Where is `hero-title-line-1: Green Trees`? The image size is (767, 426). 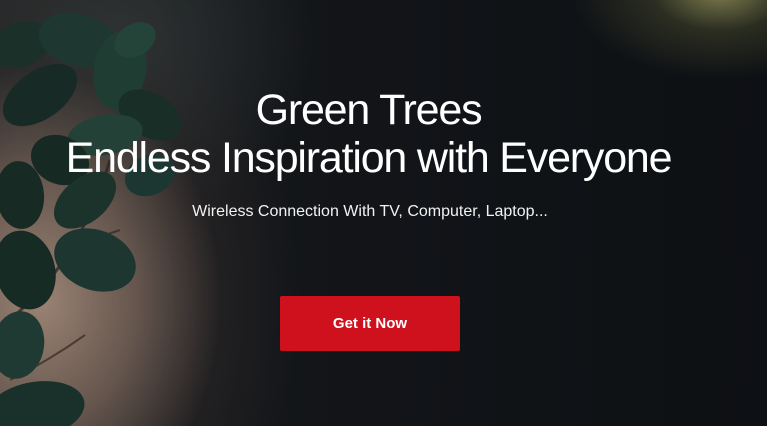
hero-title-line-1: Green Trees is located at coordinates (369, 110).